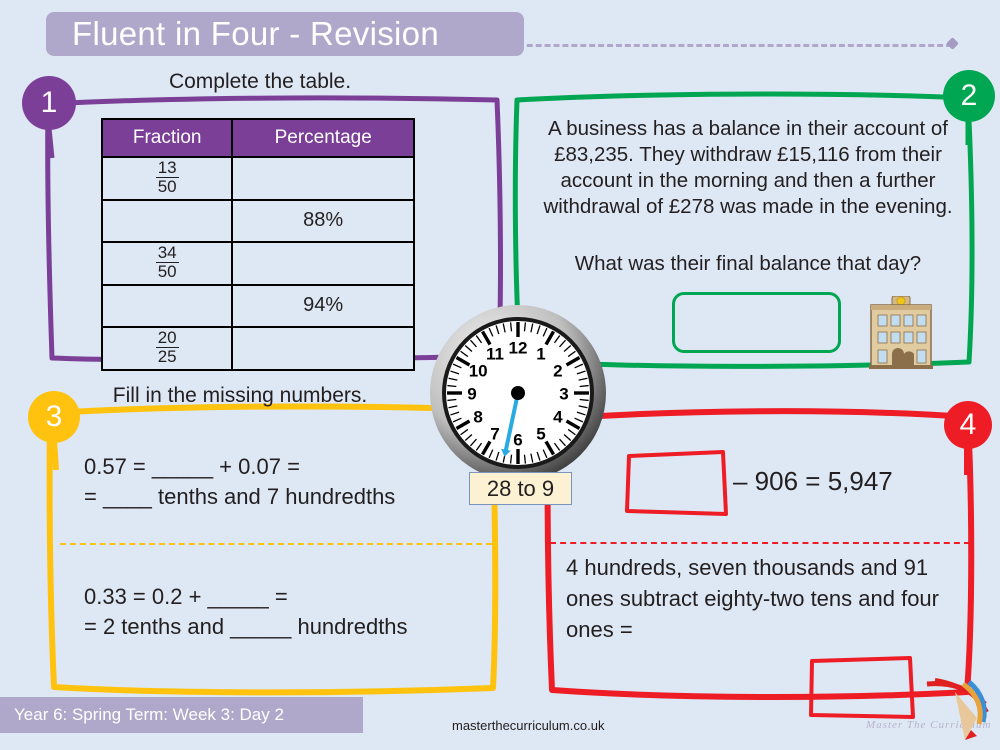  What do you see at coordinates (520, 488) in the screenshot?
I see `clock-time-label: 28 to 9` at bounding box center [520, 488].